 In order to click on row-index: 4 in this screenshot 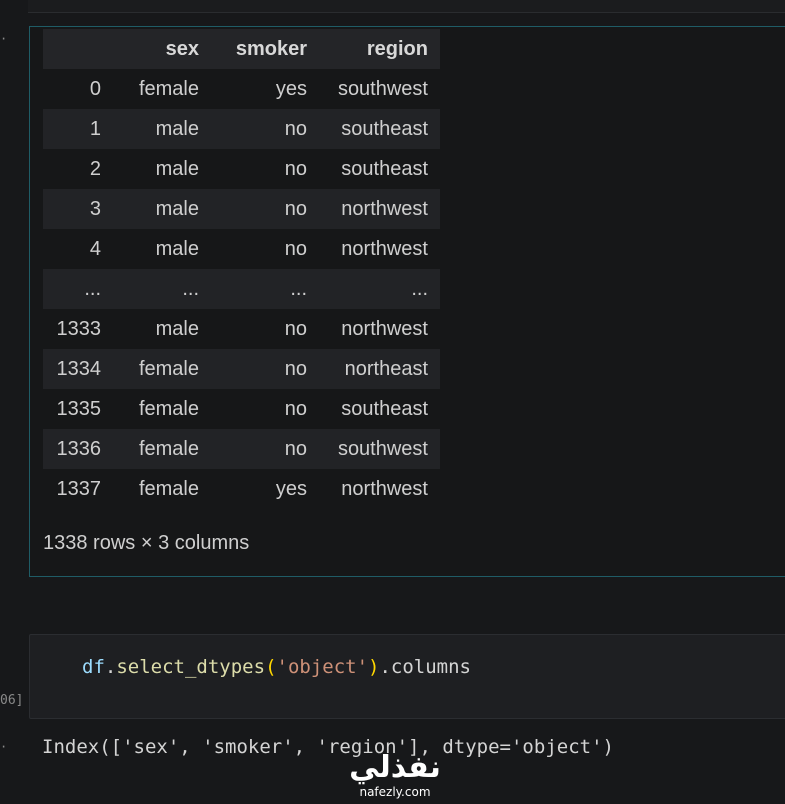, I will do `click(78, 249)`.